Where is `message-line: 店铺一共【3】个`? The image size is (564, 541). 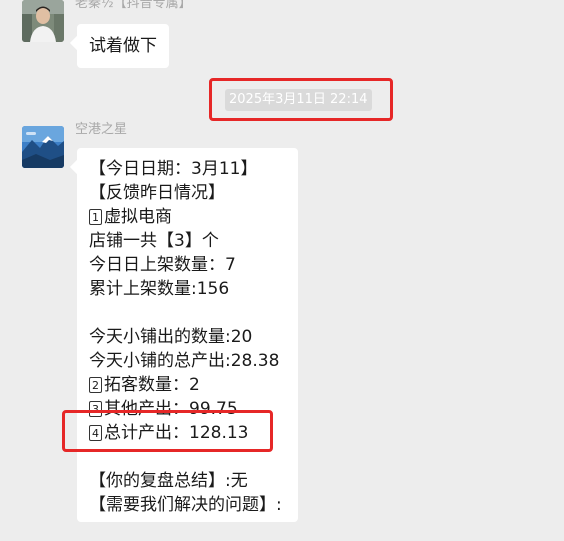 message-line: 店铺一共【3】个 is located at coordinates (154, 241).